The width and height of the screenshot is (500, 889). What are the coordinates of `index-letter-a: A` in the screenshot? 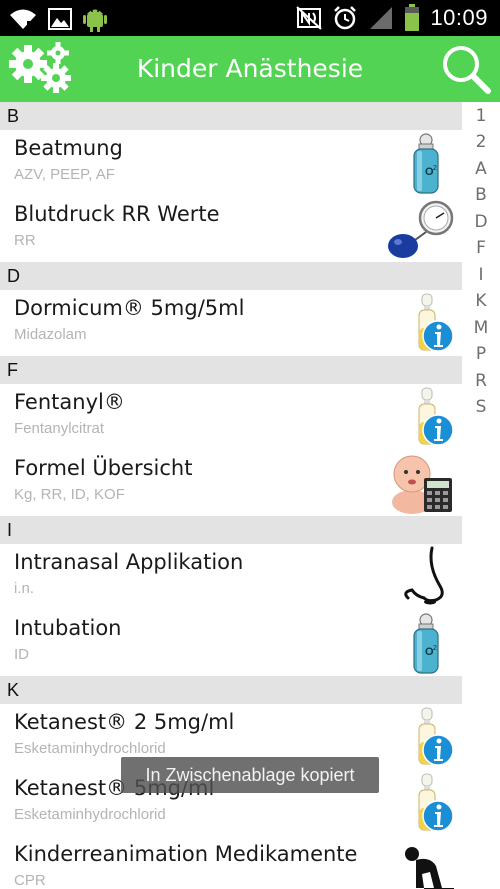 It's located at (481, 169).